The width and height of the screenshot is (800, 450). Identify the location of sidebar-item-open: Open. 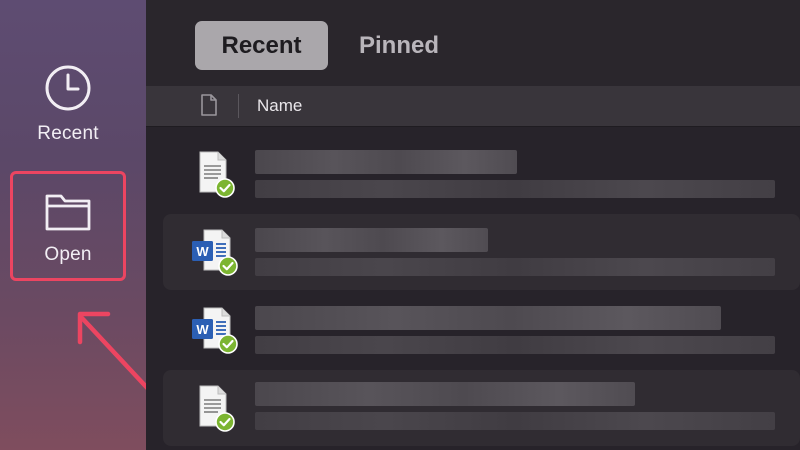
(68, 226).